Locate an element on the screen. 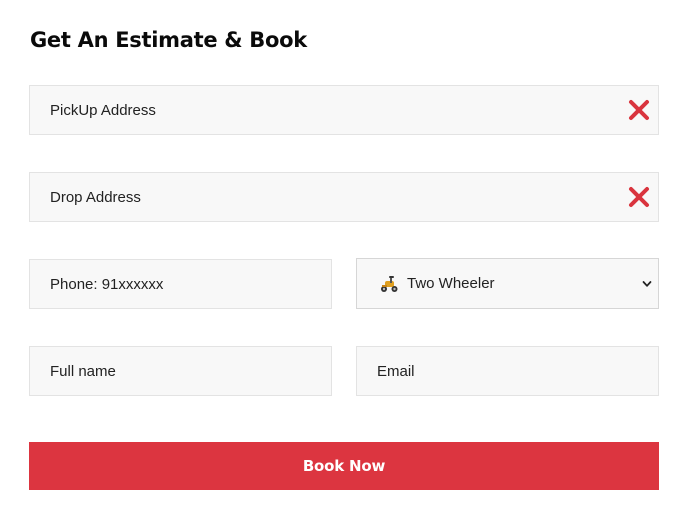  clear-pickup-button is located at coordinates (639, 110).